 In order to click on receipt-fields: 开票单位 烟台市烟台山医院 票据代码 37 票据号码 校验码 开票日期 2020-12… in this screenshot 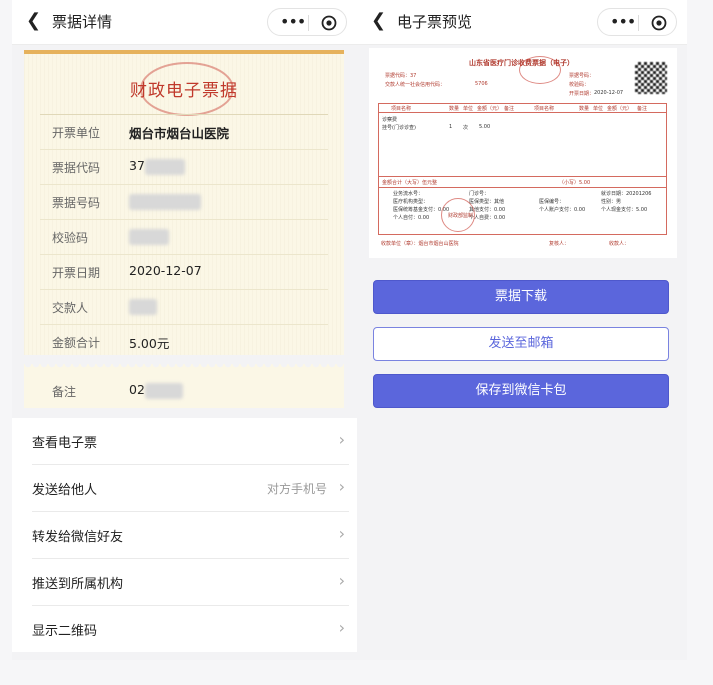, I will do `click(184, 236)`.